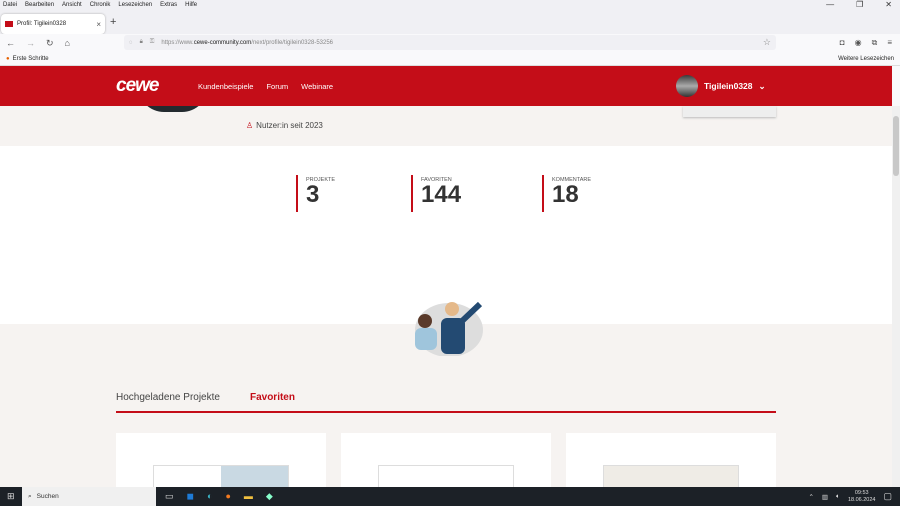 The width and height of the screenshot is (900, 506). Describe the element at coordinates (353, 193) in the screenshot. I see `stat-projekte: PROJEKTE 3` at that location.